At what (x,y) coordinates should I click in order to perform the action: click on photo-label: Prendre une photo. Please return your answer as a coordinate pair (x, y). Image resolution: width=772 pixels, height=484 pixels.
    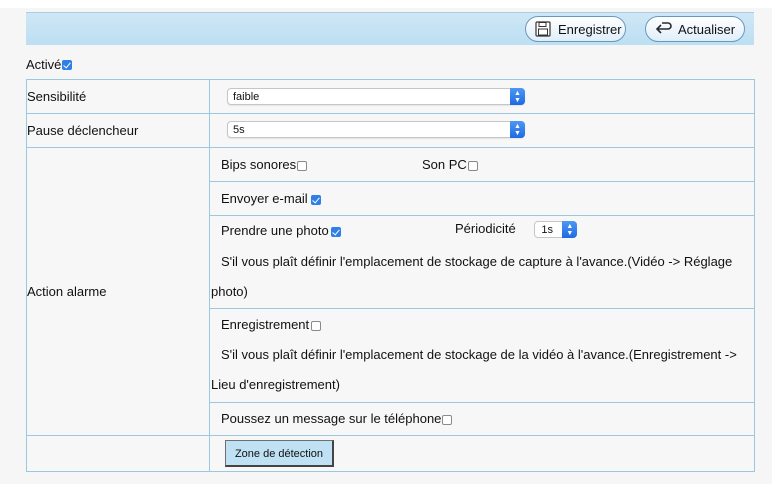
    Looking at the image, I should click on (275, 230).